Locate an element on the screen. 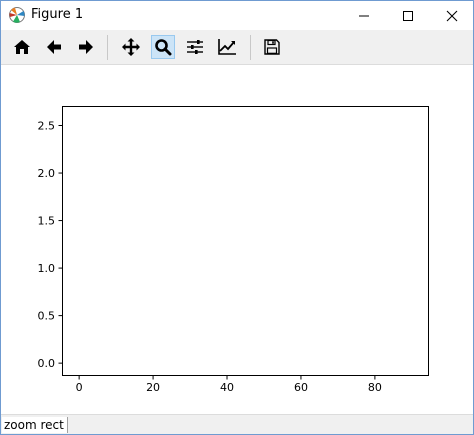  matplotlib-app-icon is located at coordinates (17, 15).